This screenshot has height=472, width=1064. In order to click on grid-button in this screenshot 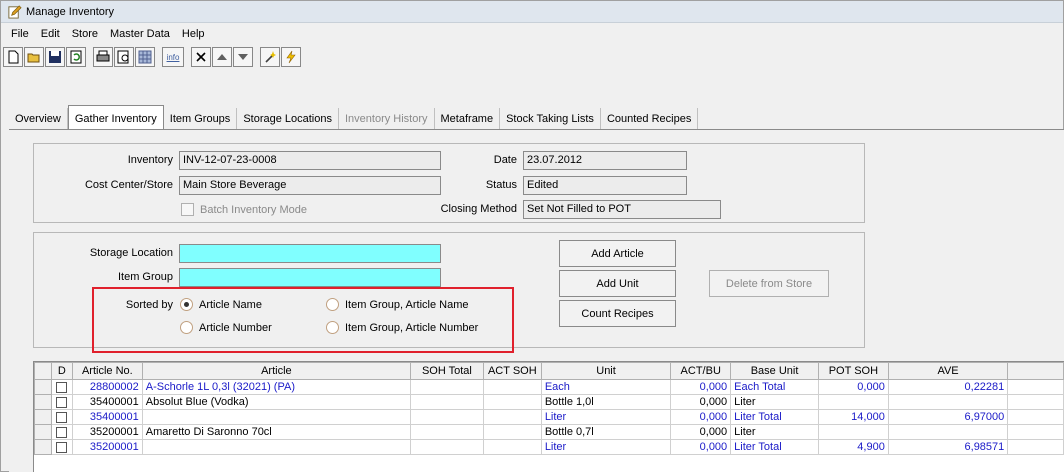, I will do `click(145, 57)`.